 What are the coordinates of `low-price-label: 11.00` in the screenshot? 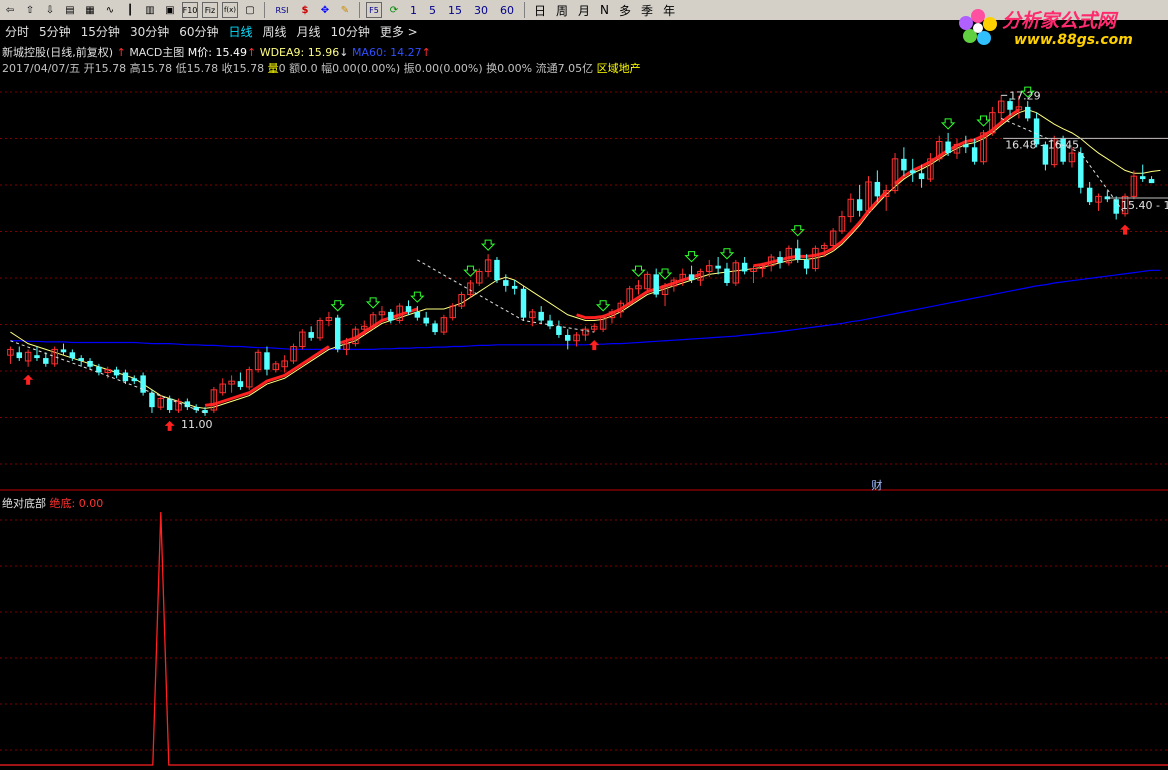 It's located at (197, 424).